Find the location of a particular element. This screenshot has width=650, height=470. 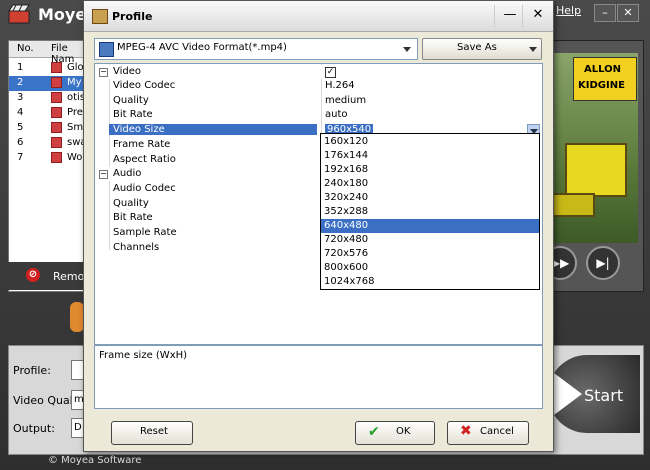

dialog-title: Profile is located at coordinates (132, 16).